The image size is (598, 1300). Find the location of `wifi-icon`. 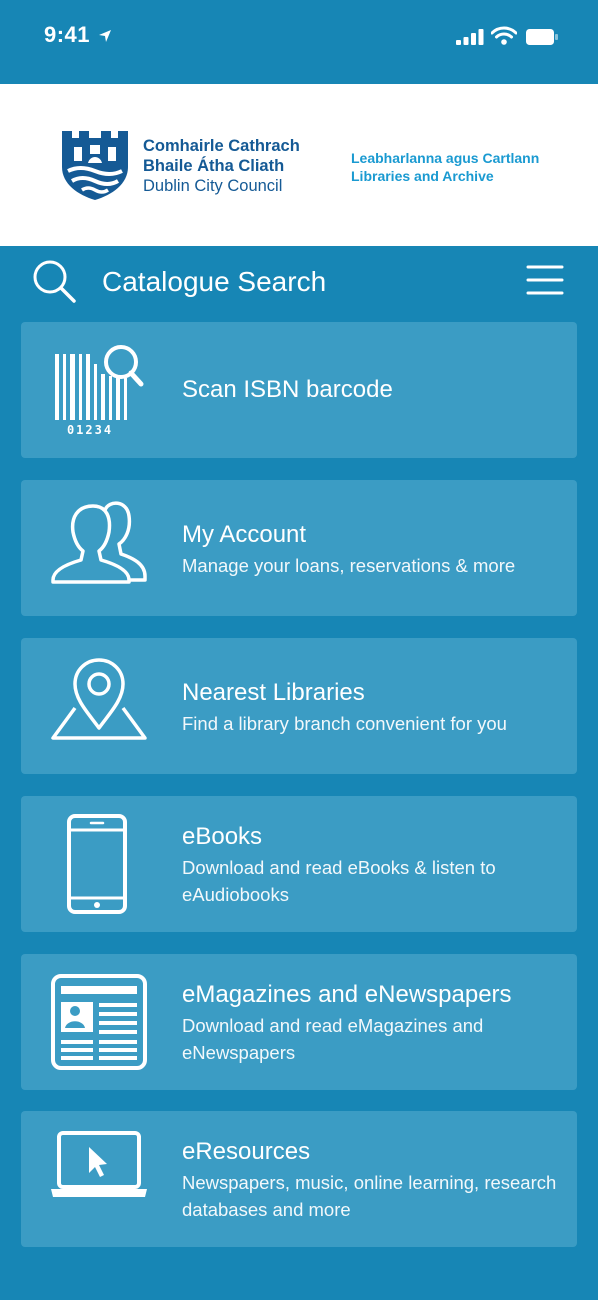

wifi-icon is located at coordinates (504, 35).